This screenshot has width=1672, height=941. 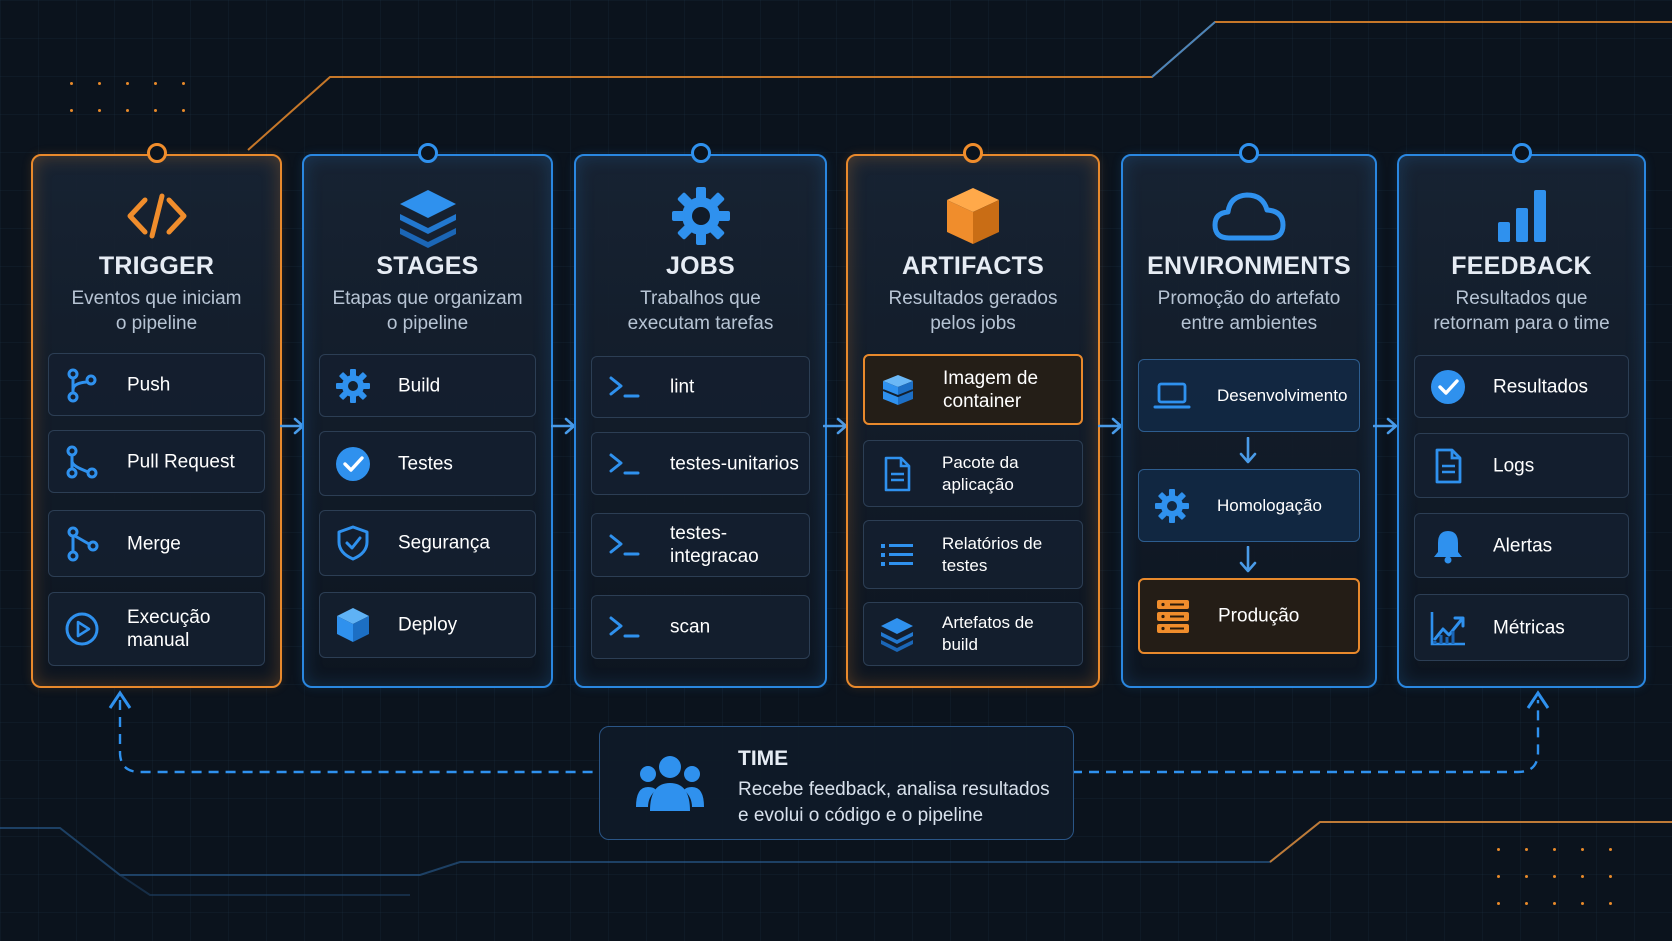 I want to click on item-label: Produção, so click(x=1259, y=616).